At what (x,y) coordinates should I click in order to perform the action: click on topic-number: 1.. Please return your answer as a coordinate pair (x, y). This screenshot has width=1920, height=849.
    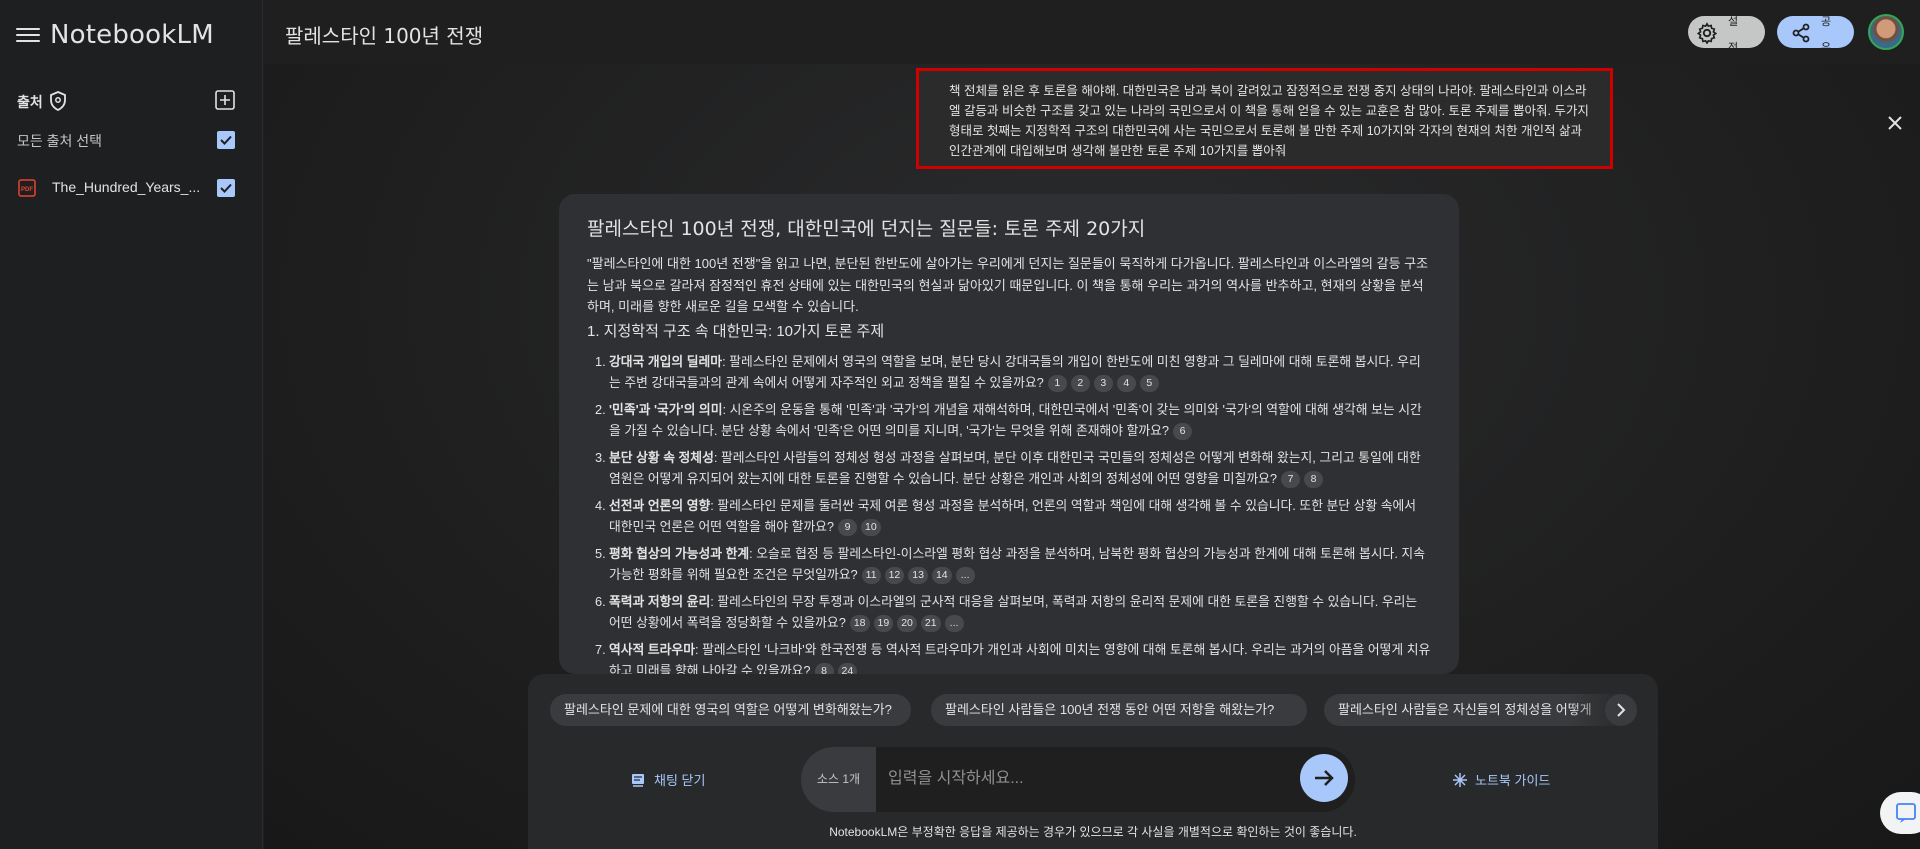
    Looking at the image, I should click on (600, 361).